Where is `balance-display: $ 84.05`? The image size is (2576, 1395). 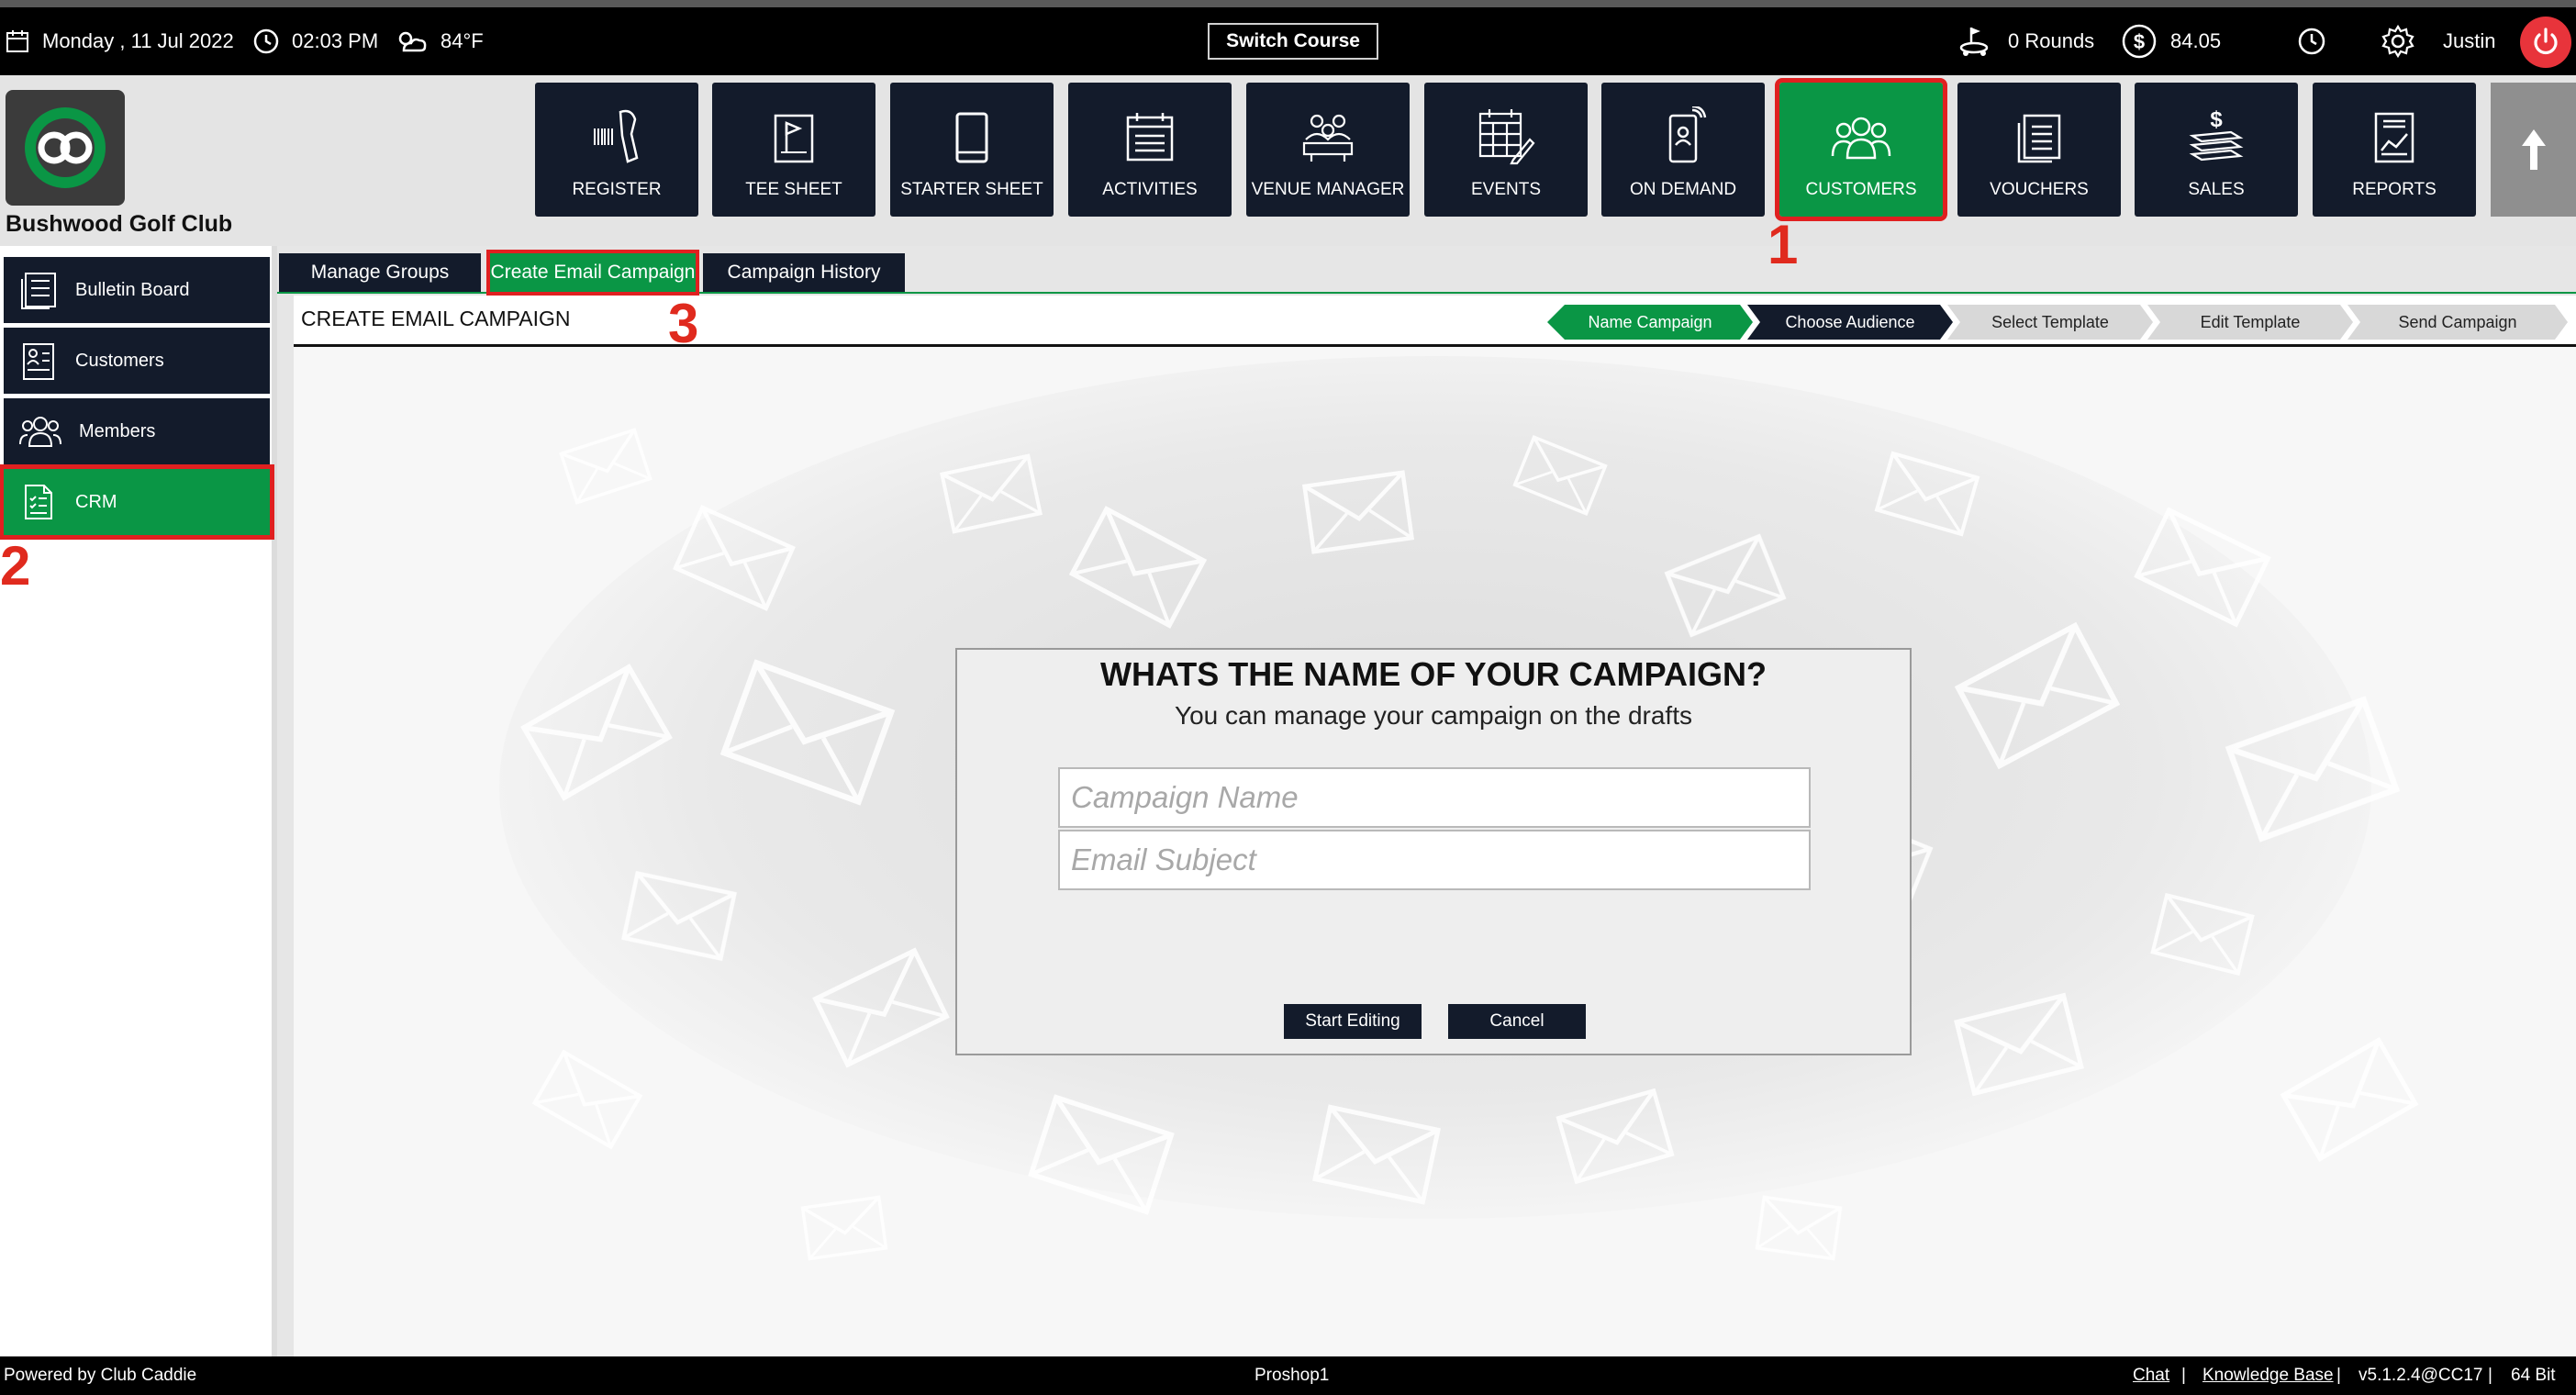
balance-display: $ 84.05 is located at coordinates (2171, 41).